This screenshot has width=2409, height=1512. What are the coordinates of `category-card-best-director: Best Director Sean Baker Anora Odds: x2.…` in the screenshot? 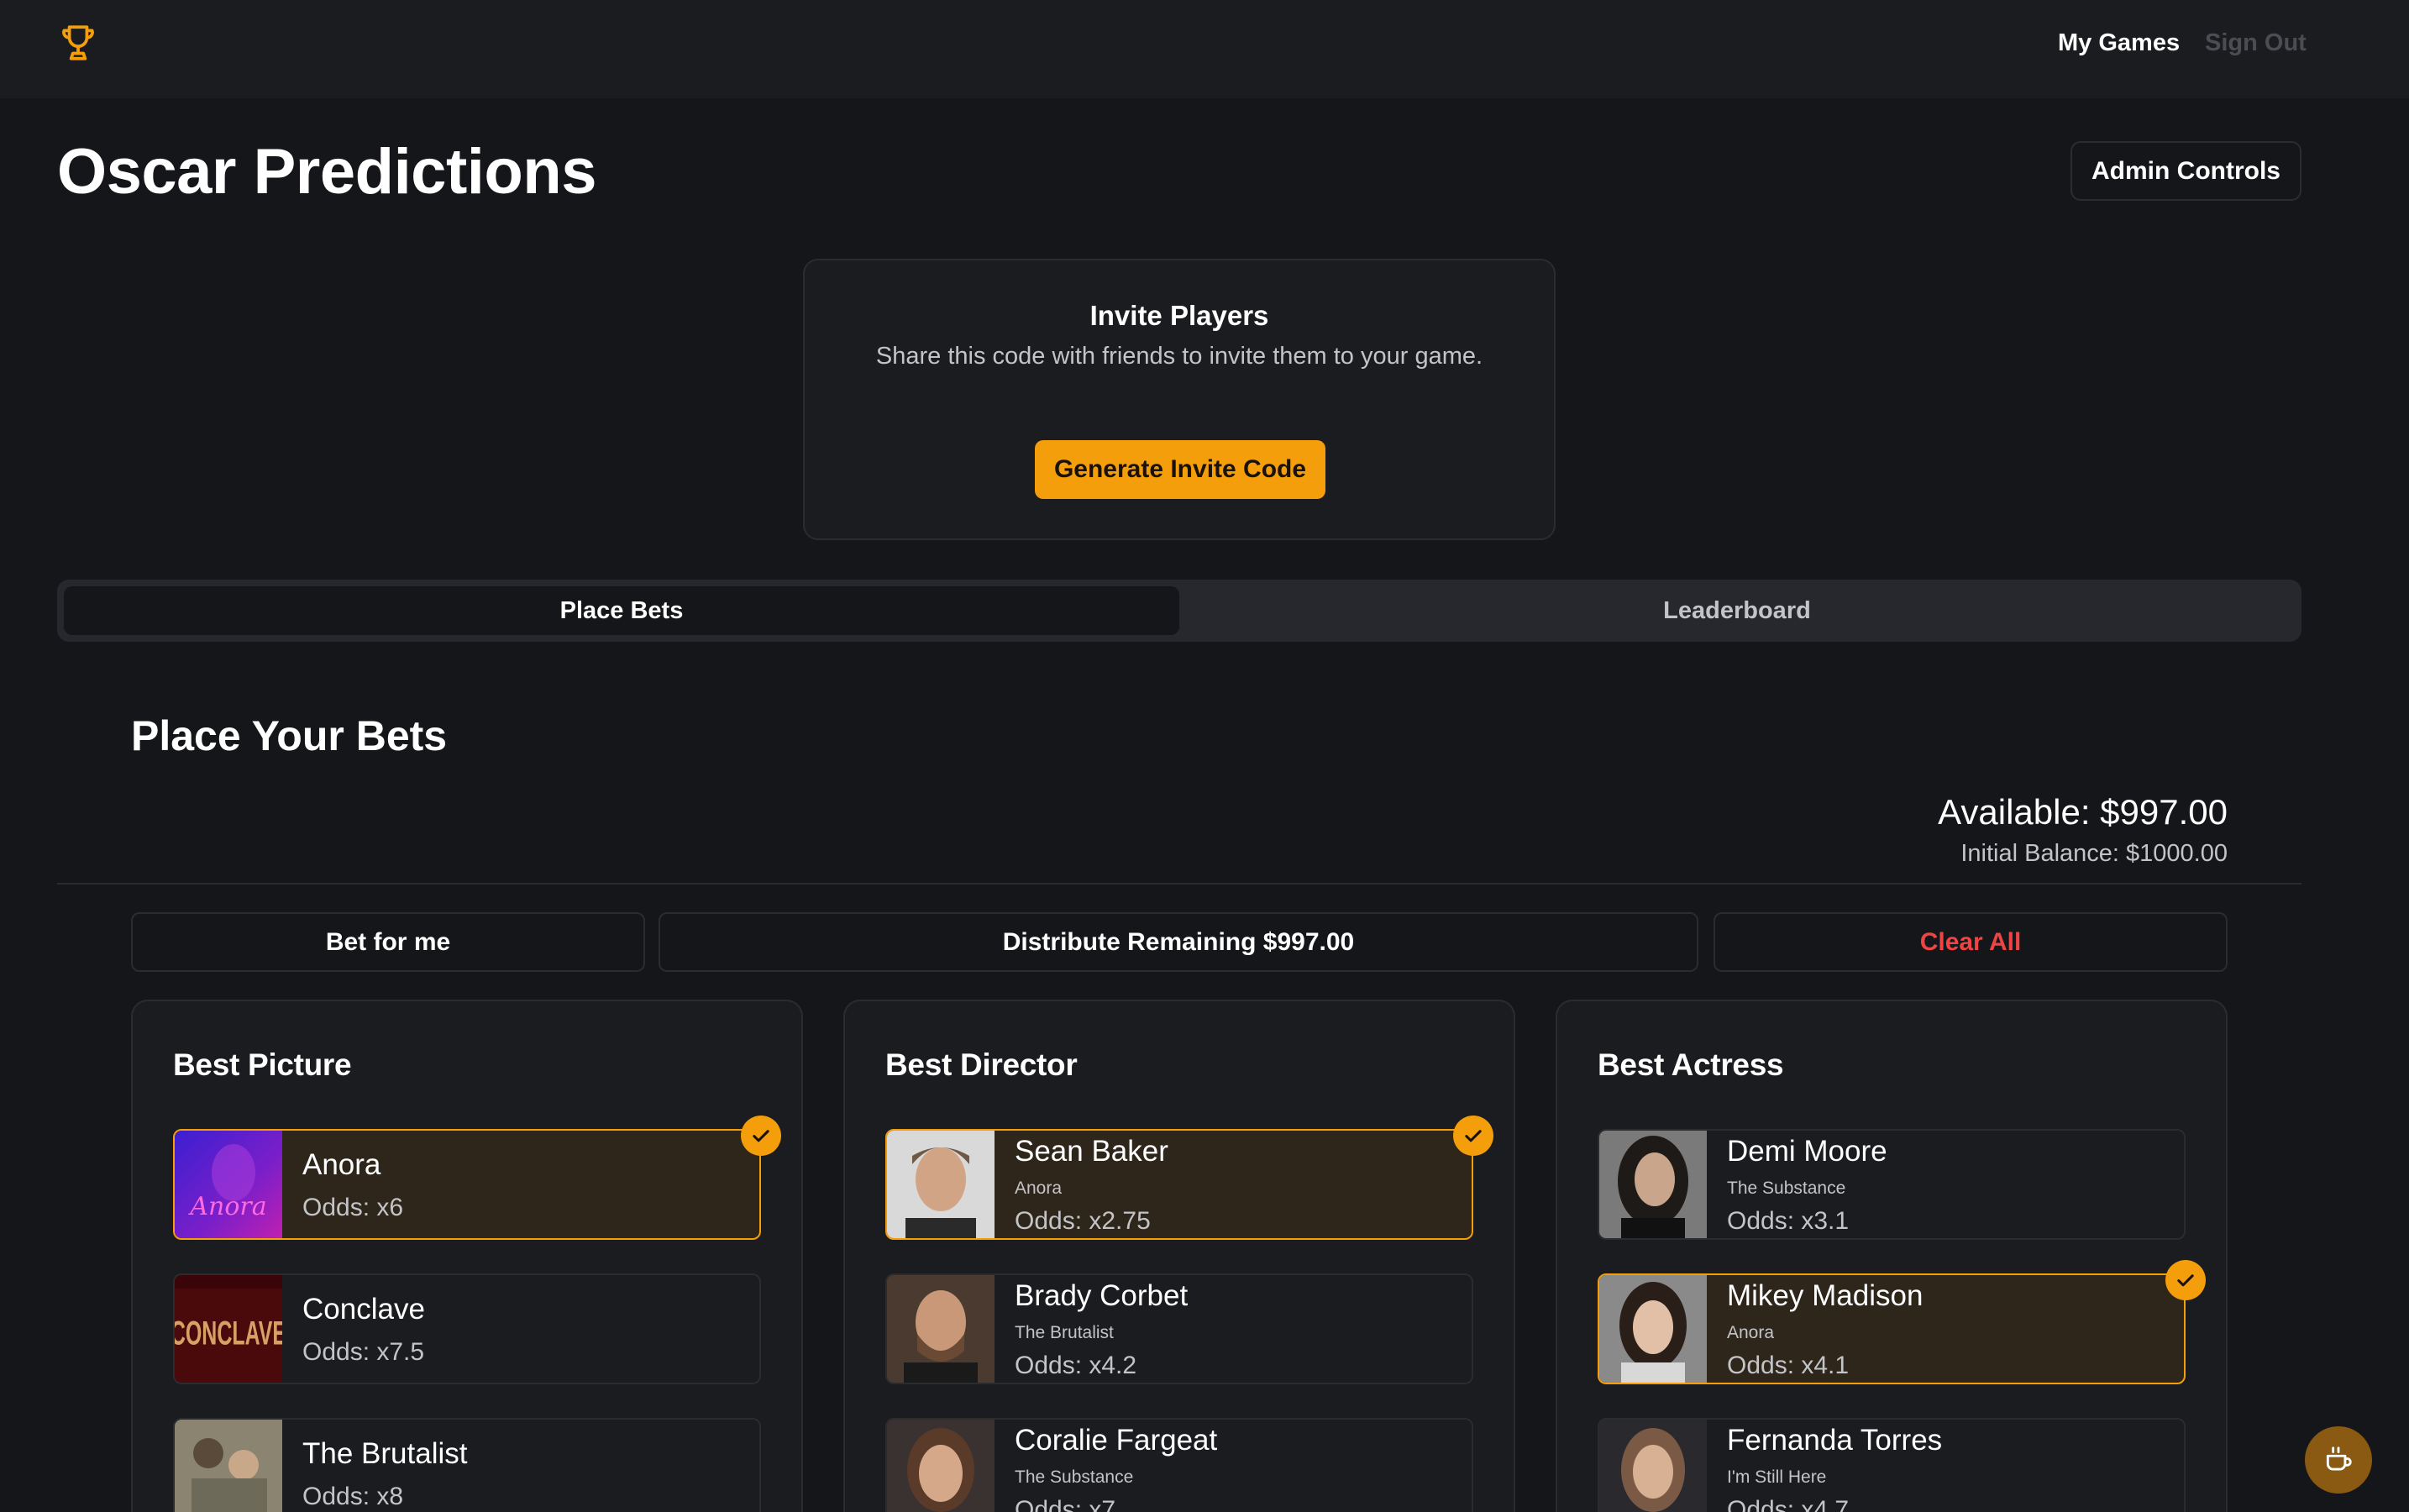 It's located at (1179, 1256).